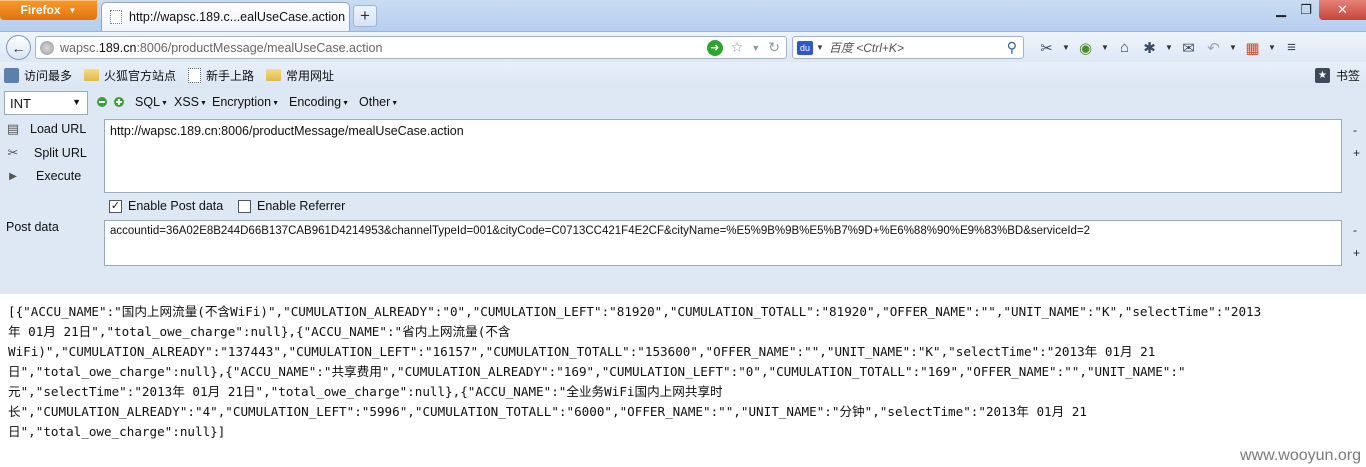 Image resolution: width=1366 pixels, height=467 pixels. I want to click on bookmark-getting-started: 新手上路, so click(221, 75).